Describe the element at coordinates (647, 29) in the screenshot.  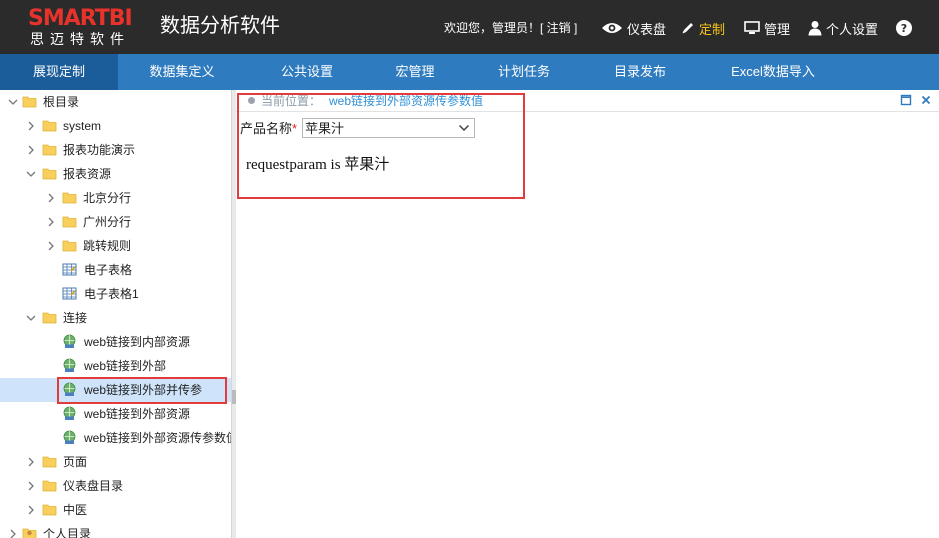
I see `nav-dashboard-label: 仪表盘` at that location.